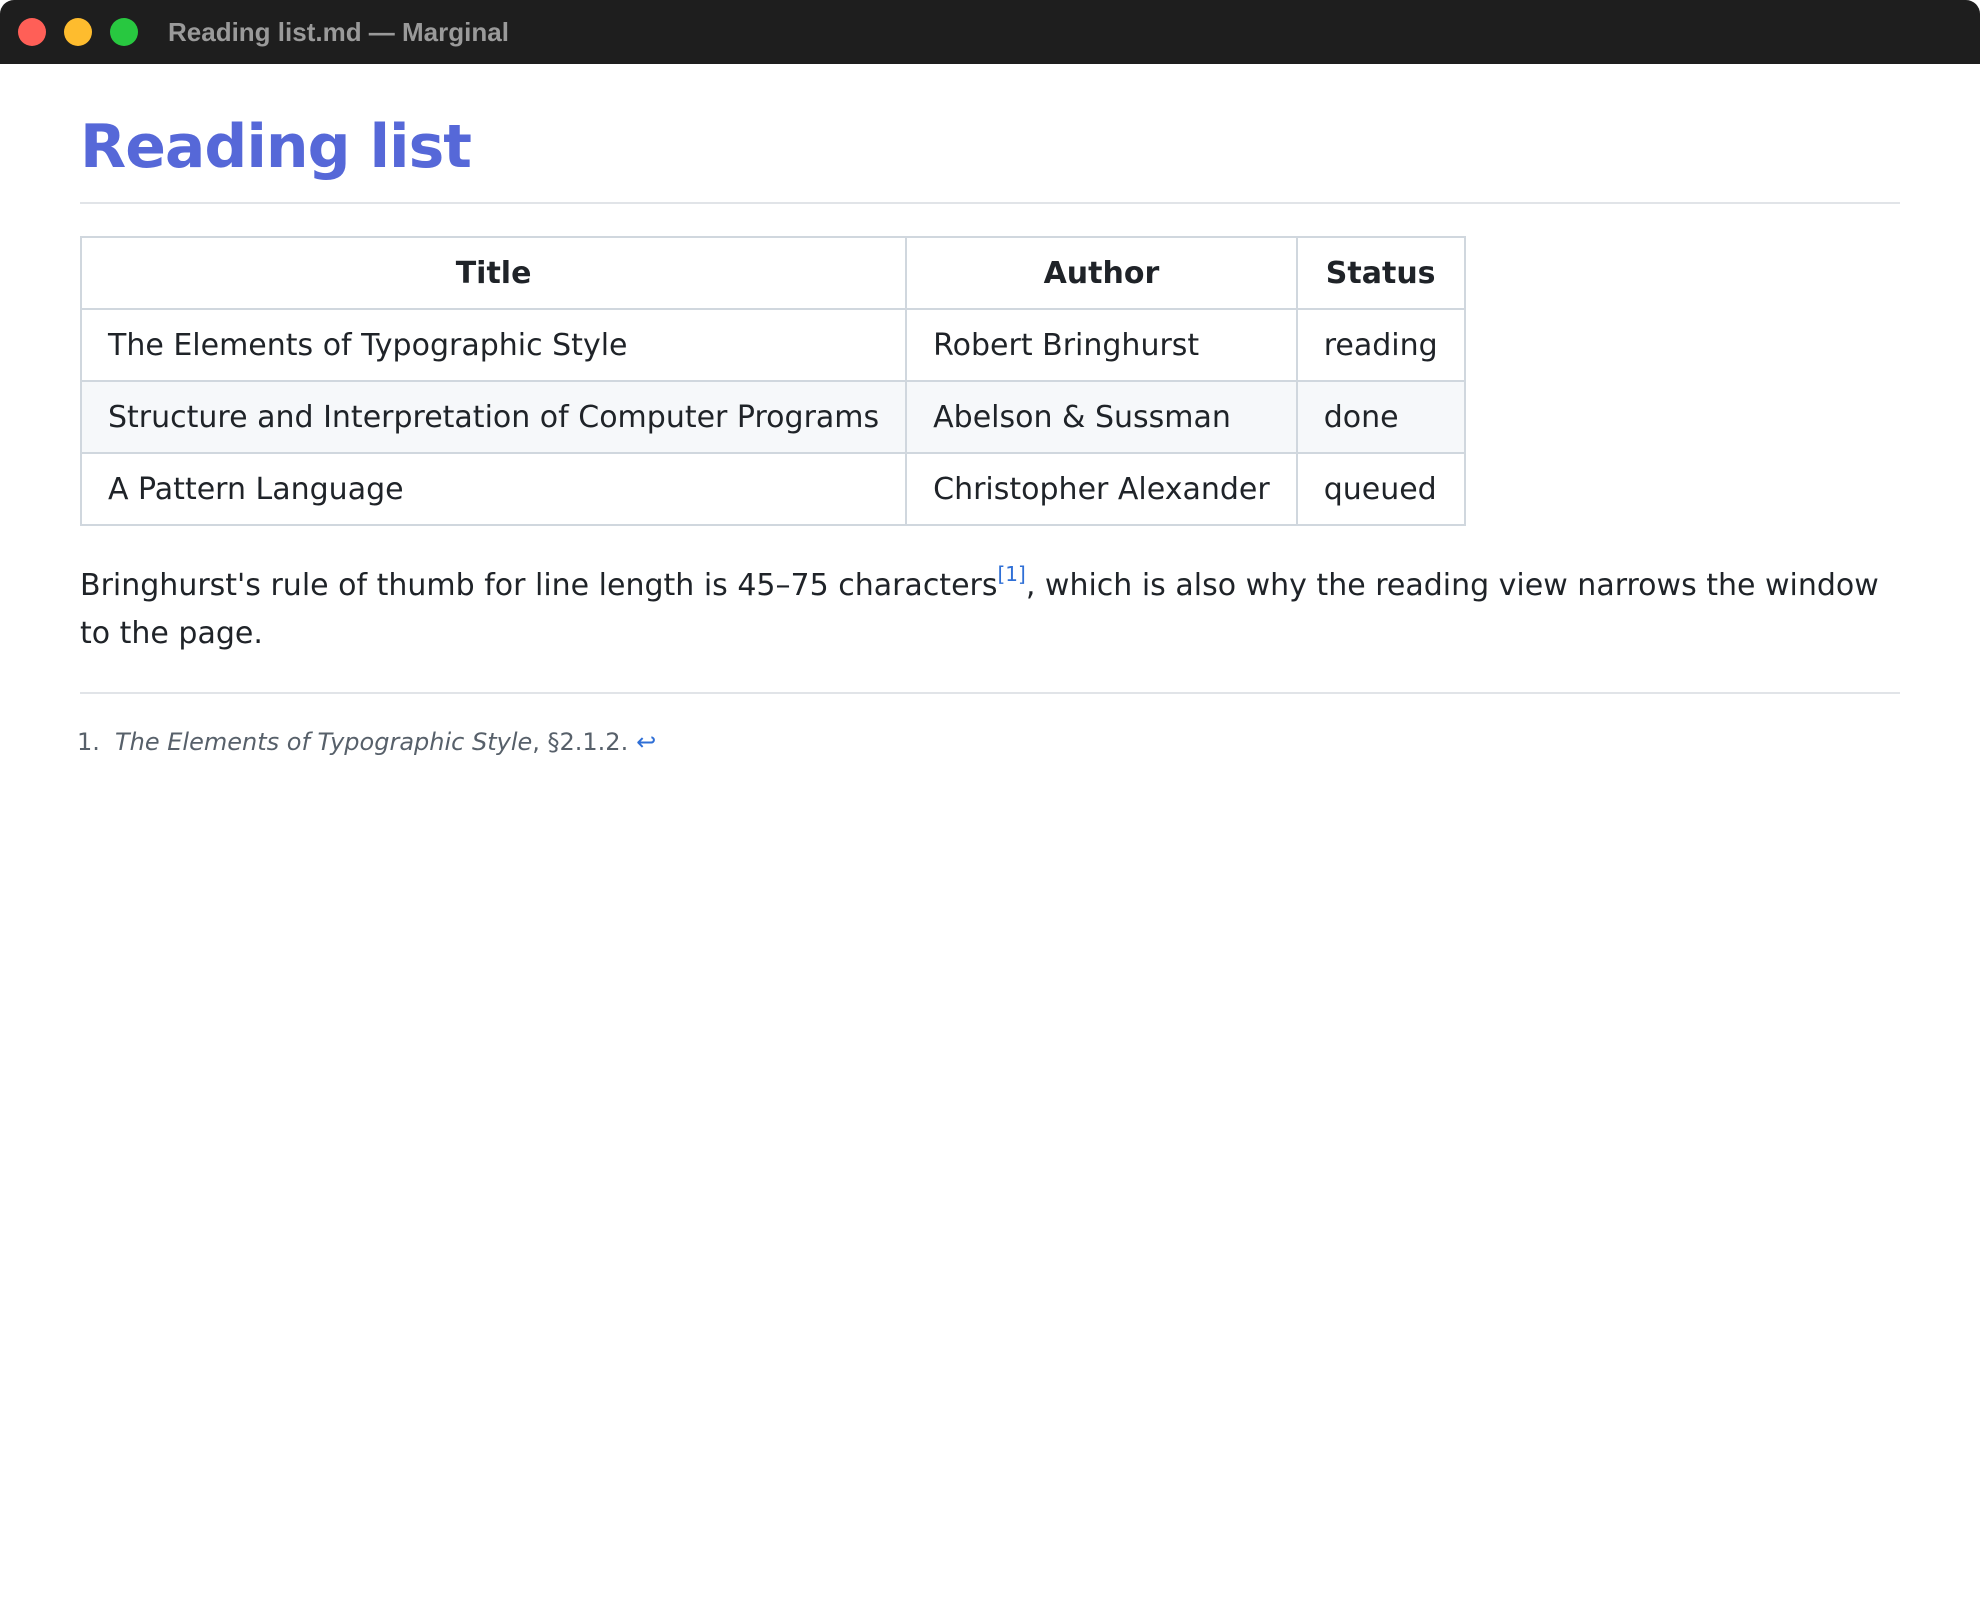  I want to click on page-title: Reading list, so click(276, 147).